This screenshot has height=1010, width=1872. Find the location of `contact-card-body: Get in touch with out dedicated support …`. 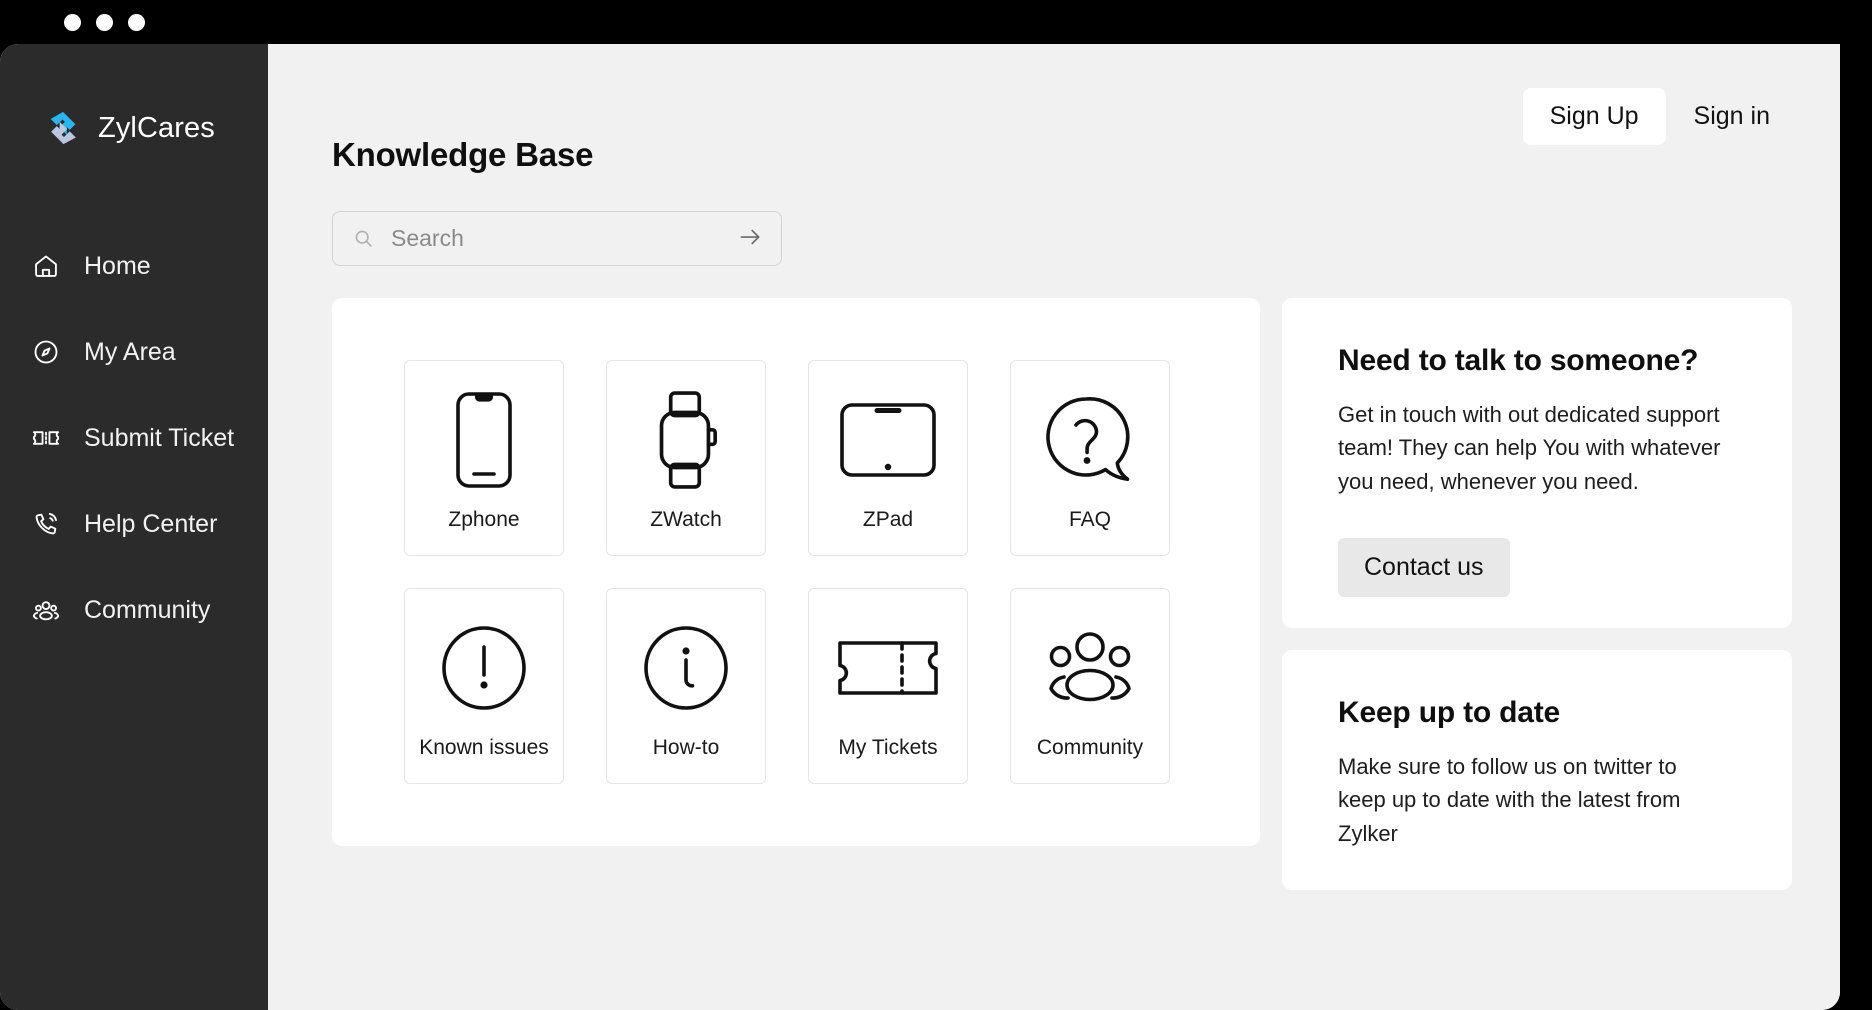

contact-card-body: Get in touch with out dedicated support … is located at coordinates (1529, 448).